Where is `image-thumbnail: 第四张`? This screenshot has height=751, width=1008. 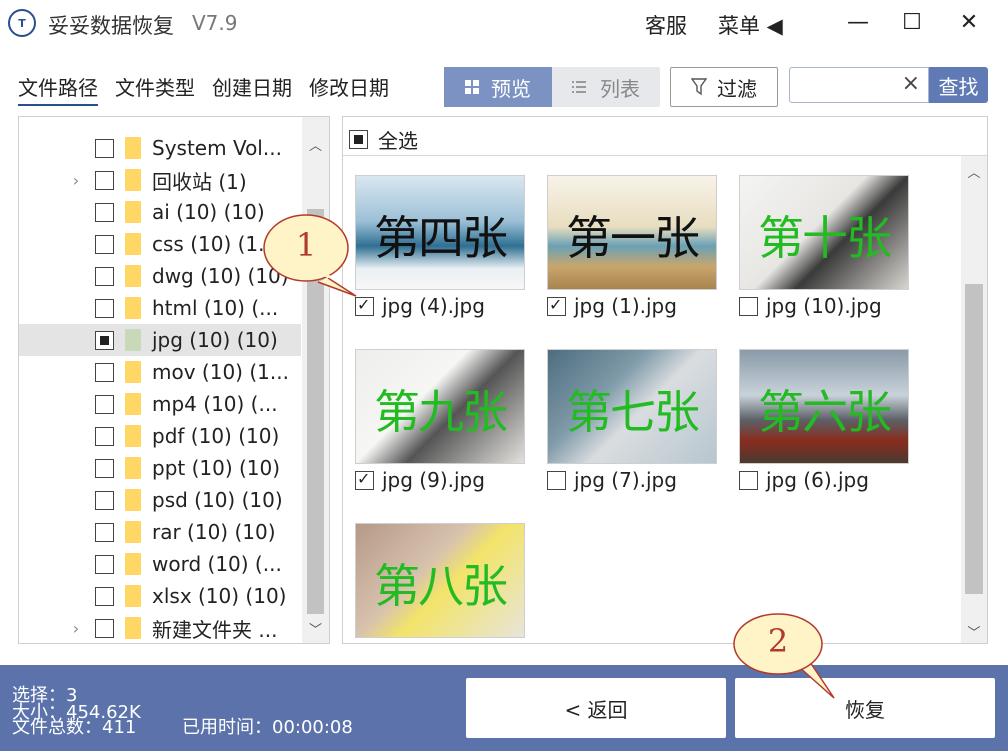 image-thumbnail: 第四张 is located at coordinates (440, 232).